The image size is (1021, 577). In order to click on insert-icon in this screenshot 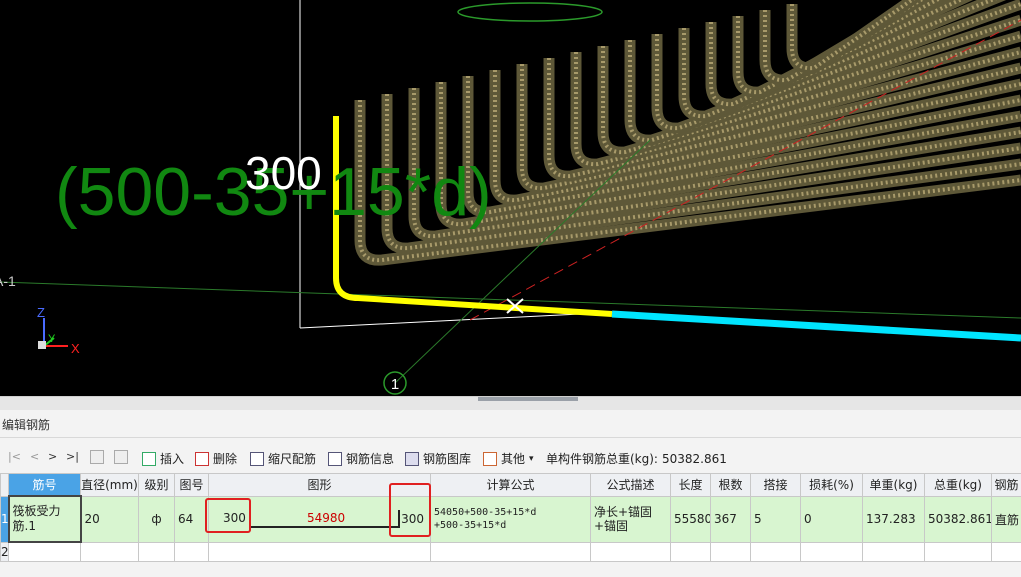, I will do `click(149, 458)`.